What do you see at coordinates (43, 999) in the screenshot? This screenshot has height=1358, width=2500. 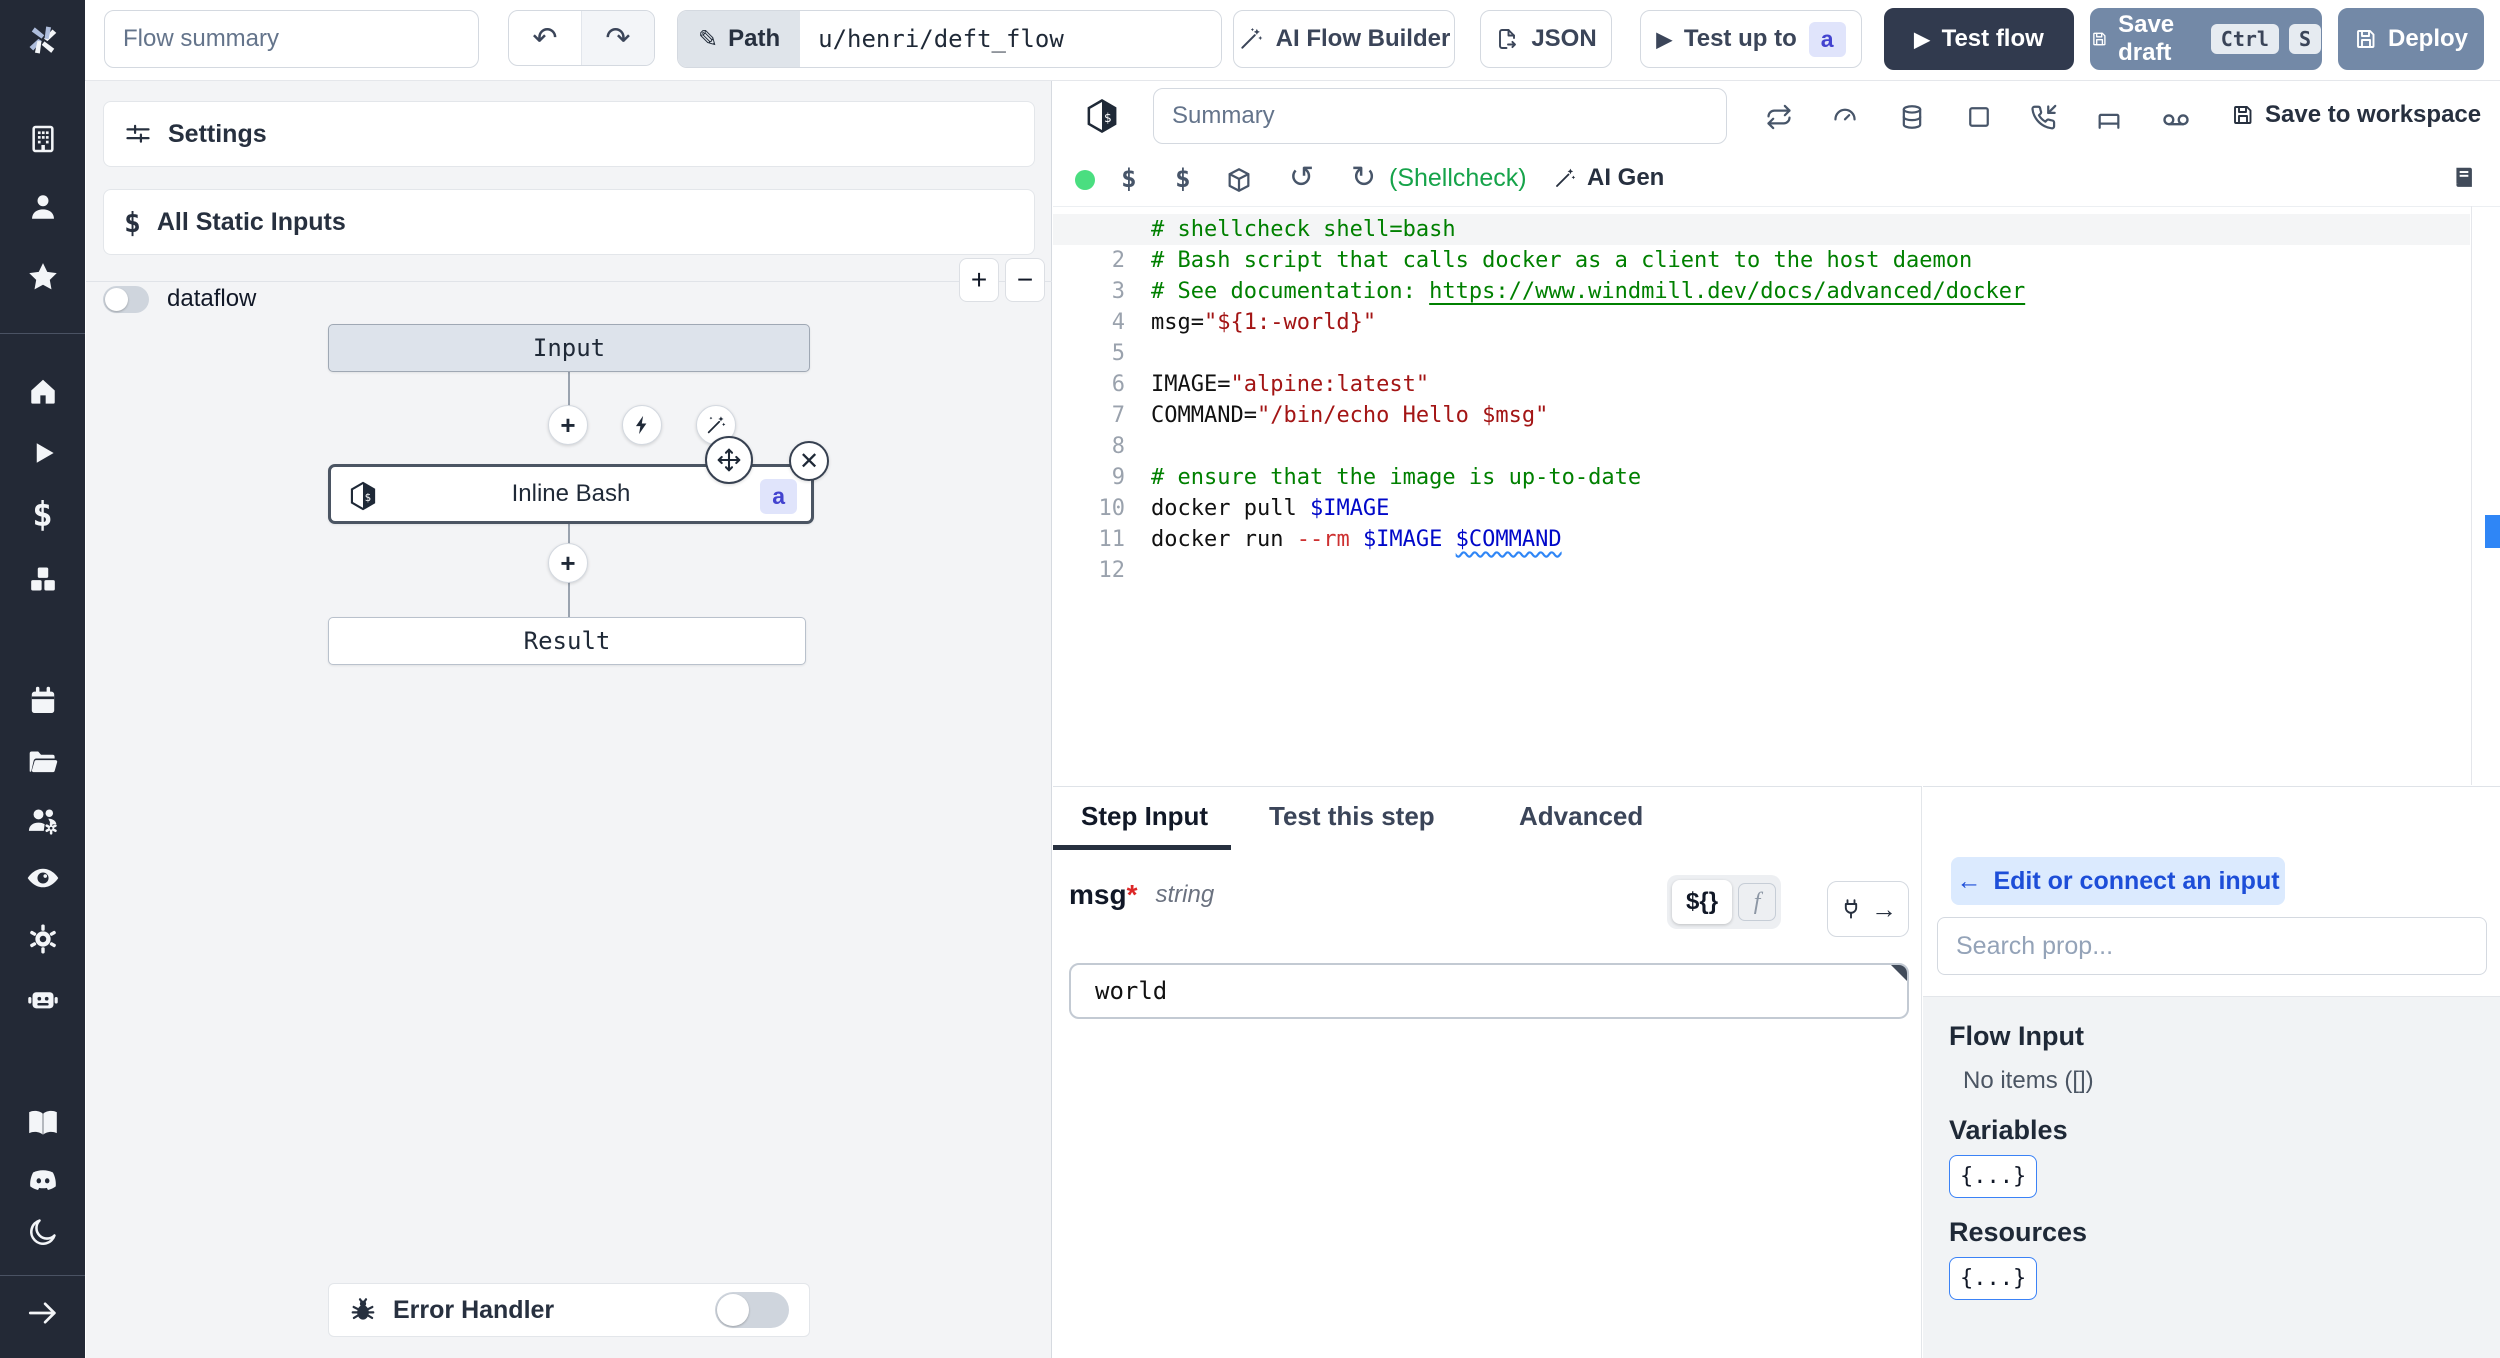 I see `workers-robot-icon` at bounding box center [43, 999].